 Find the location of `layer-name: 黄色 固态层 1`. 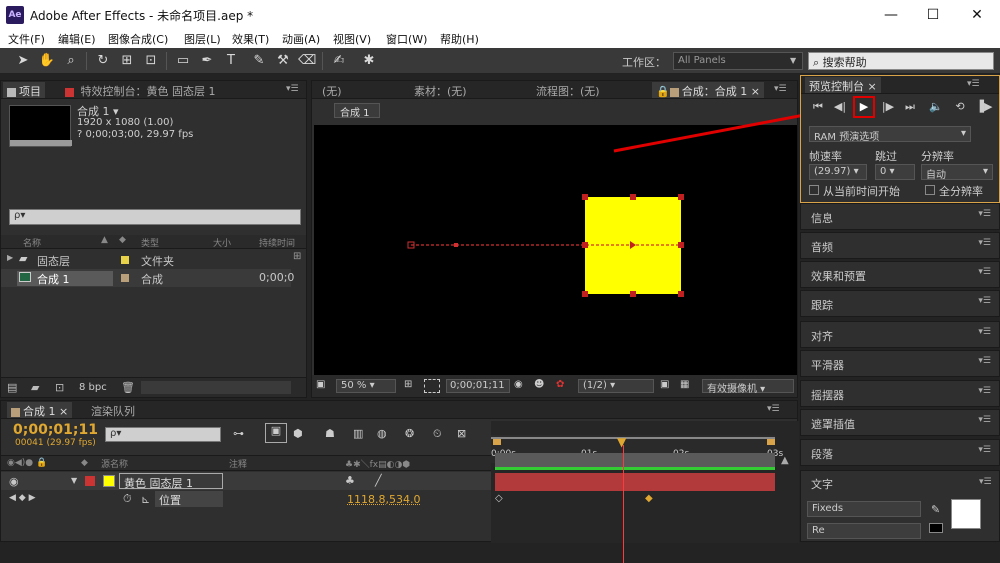

layer-name: 黄色 固态层 1 is located at coordinates (171, 481).